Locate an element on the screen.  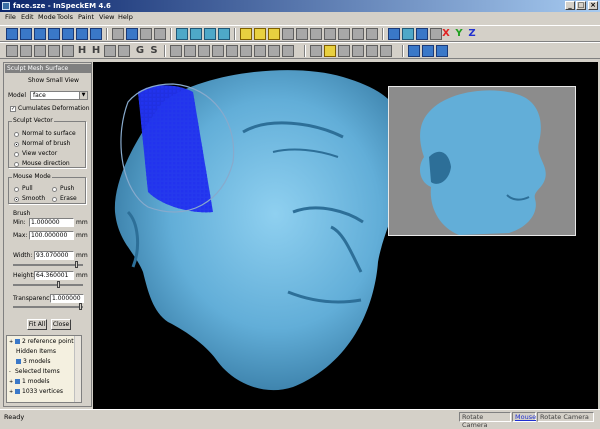
menu-view: View is located at coordinates (106, 17).